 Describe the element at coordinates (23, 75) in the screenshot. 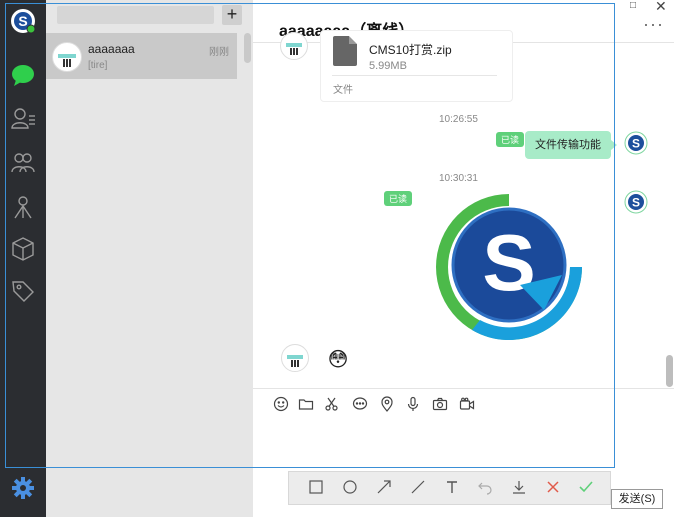

I see `chat-icon` at that location.